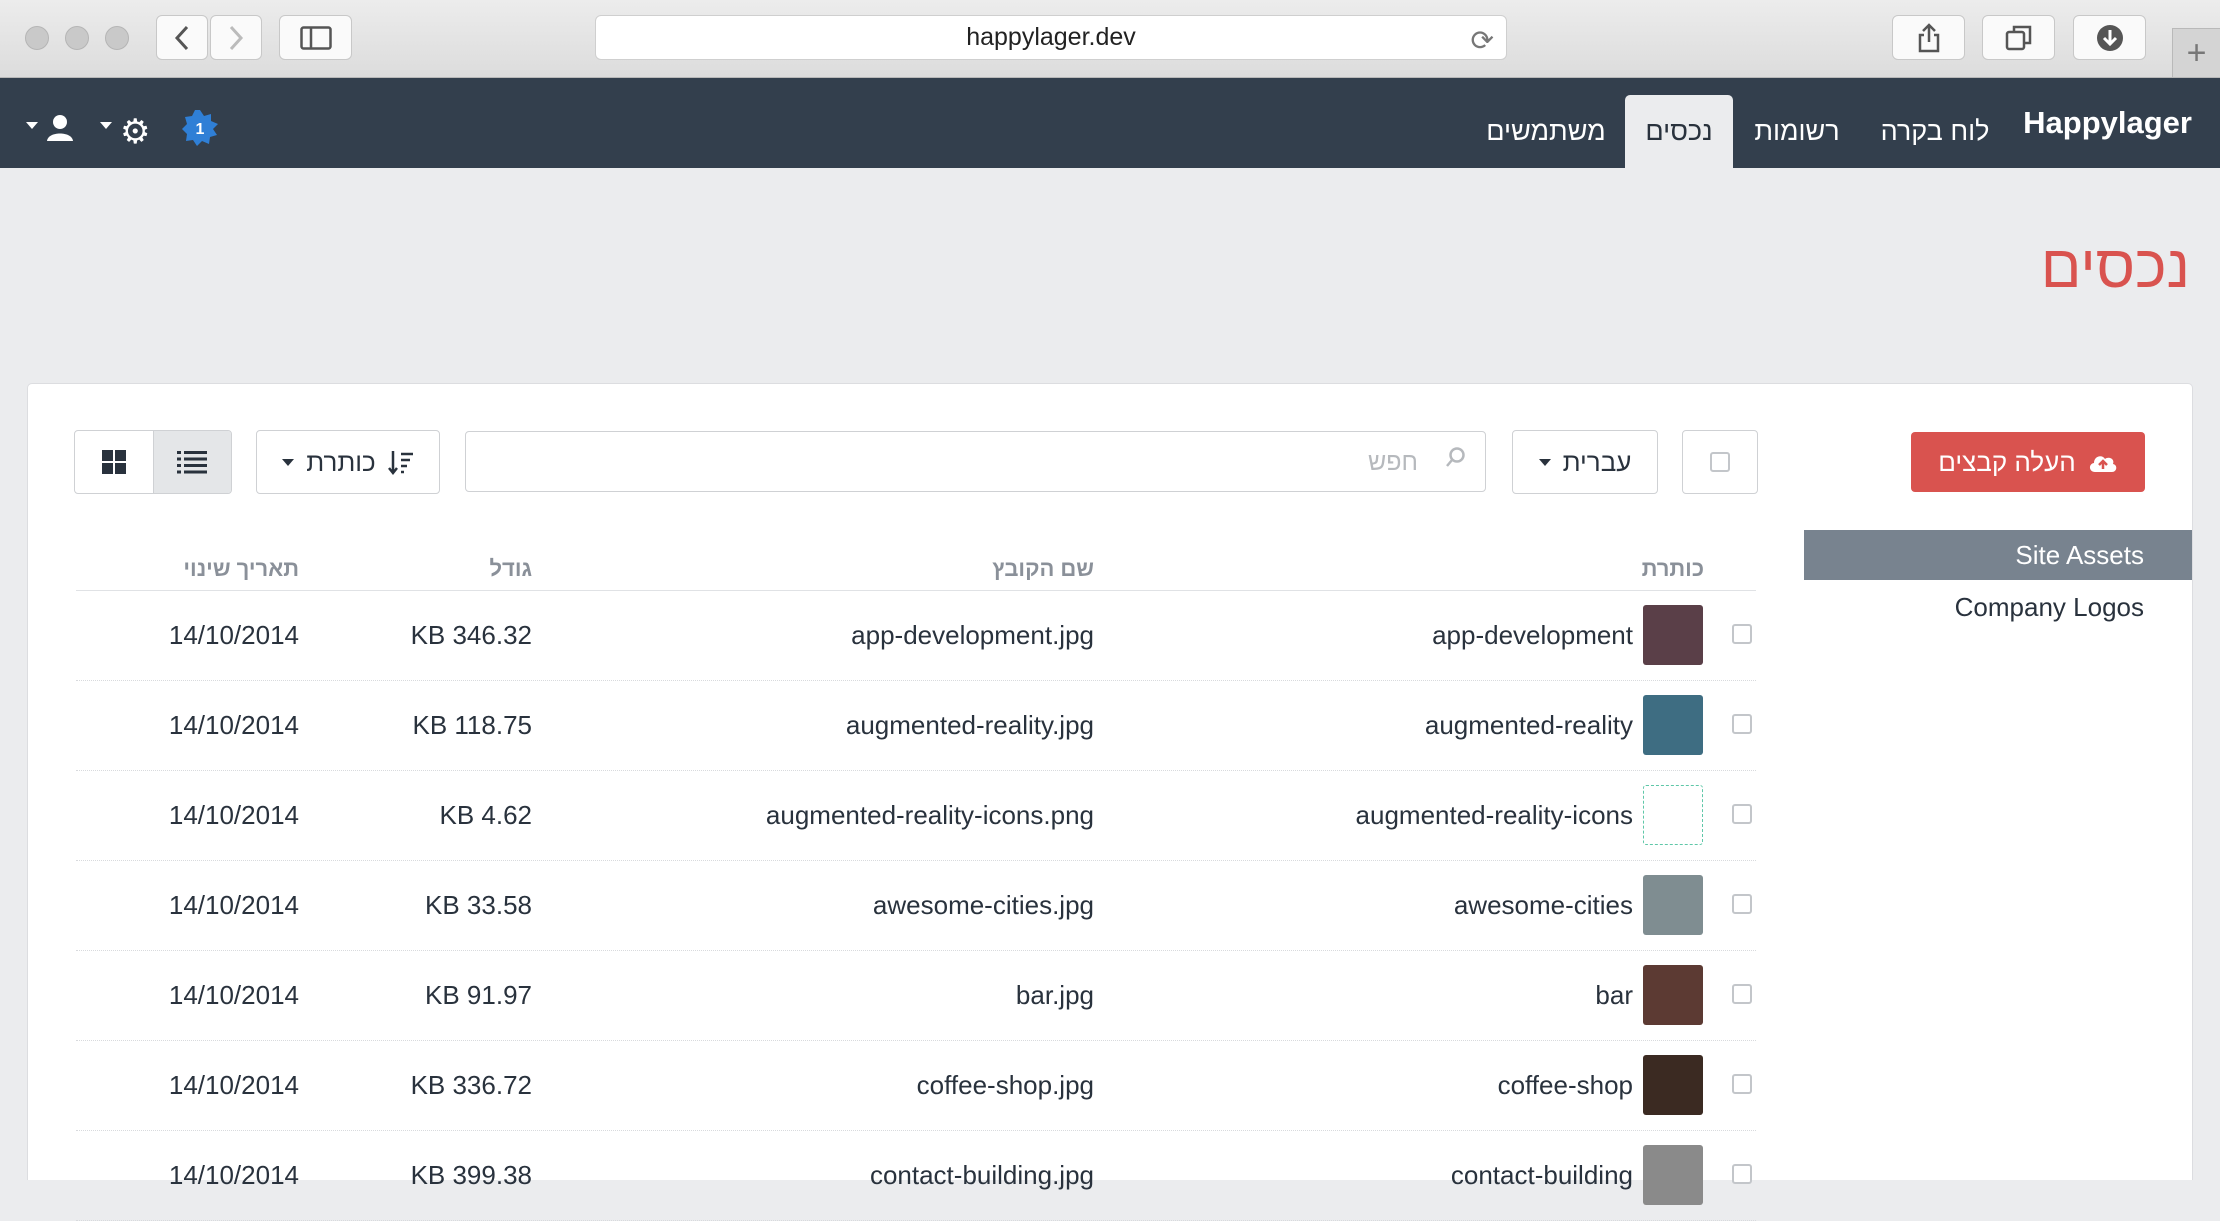  I want to click on locale-label: עברית, so click(1597, 461).